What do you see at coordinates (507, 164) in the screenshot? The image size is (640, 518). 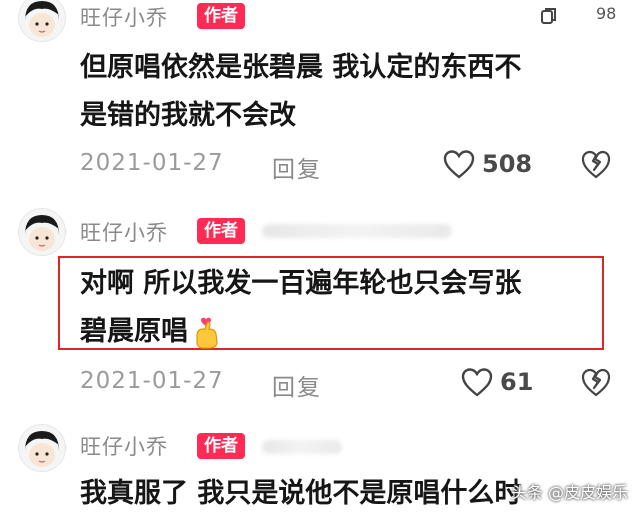 I see `like-count: 508` at bounding box center [507, 164].